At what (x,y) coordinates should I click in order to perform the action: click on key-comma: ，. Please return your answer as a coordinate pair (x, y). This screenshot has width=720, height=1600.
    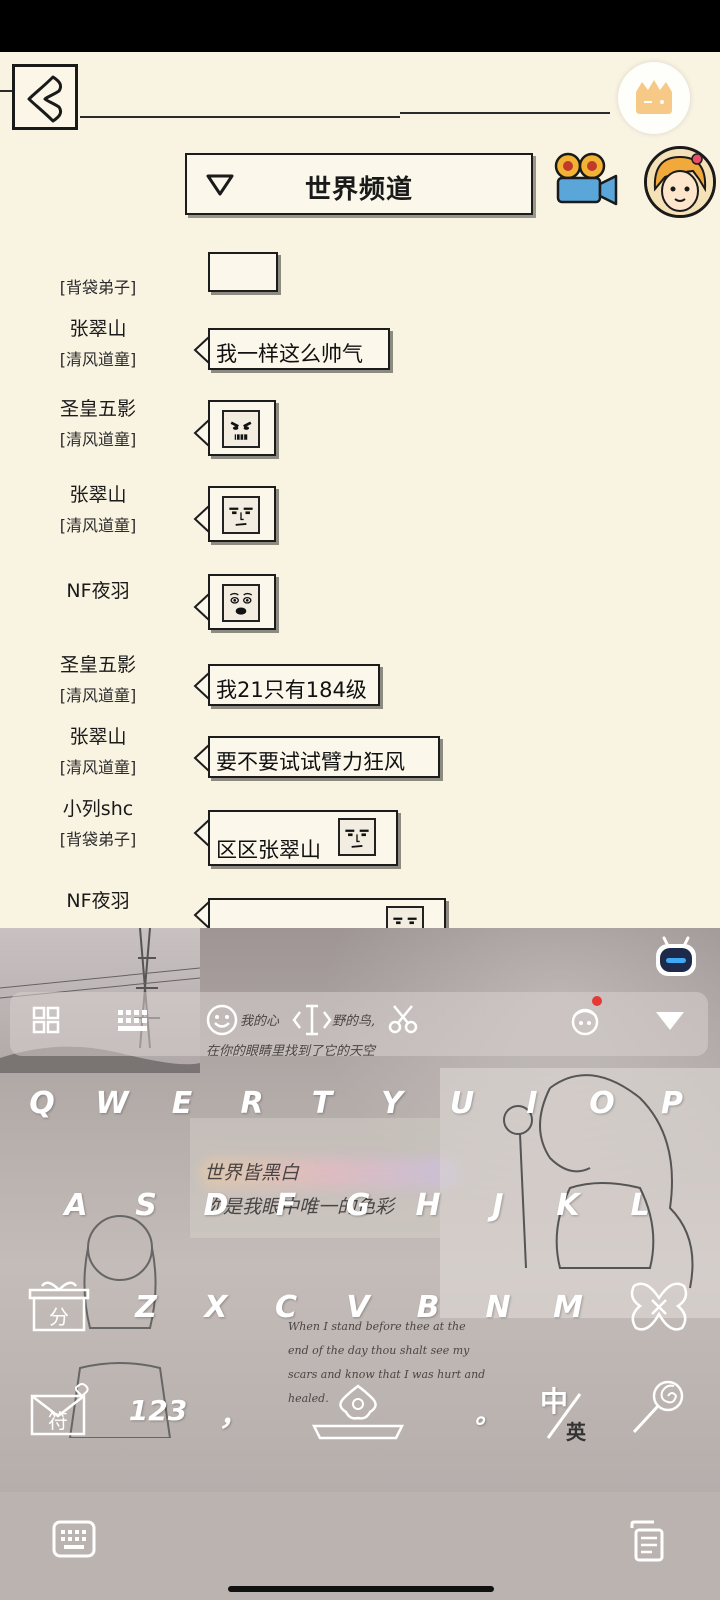
    Looking at the image, I should click on (234, 1412).